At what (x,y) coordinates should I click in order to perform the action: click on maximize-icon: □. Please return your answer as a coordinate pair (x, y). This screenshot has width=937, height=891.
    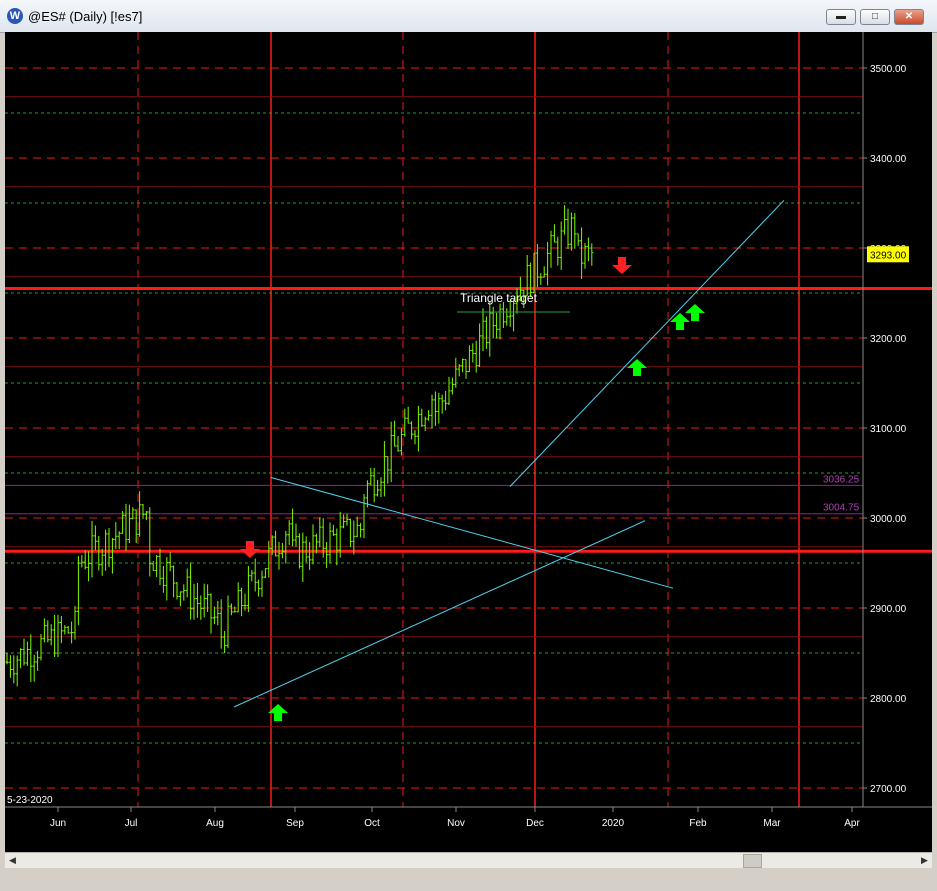
    Looking at the image, I should click on (875, 16).